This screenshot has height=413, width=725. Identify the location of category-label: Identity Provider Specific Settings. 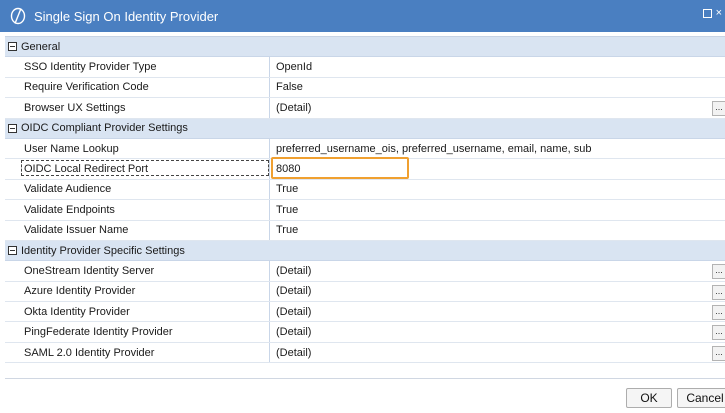
(103, 250).